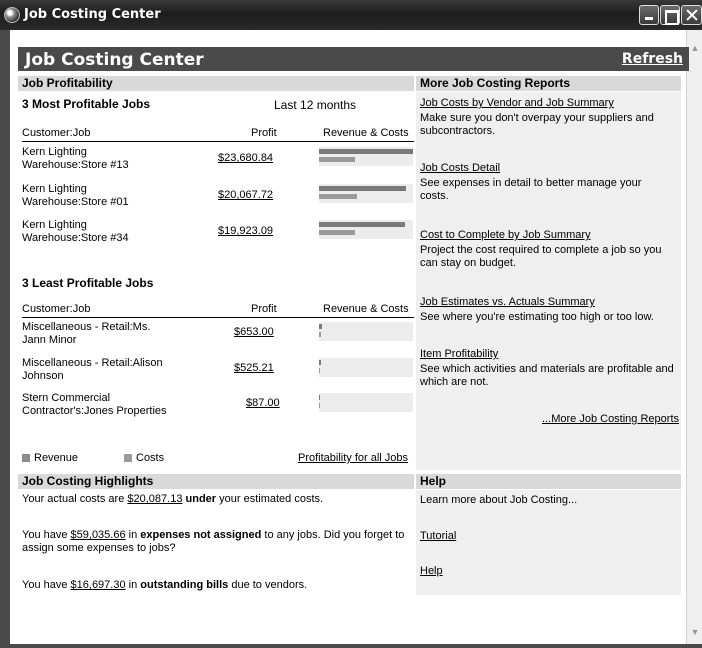 The image size is (702, 648). What do you see at coordinates (98, 585) in the screenshot?
I see `outstanding-bills-amount-link: $16,697.30` at bounding box center [98, 585].